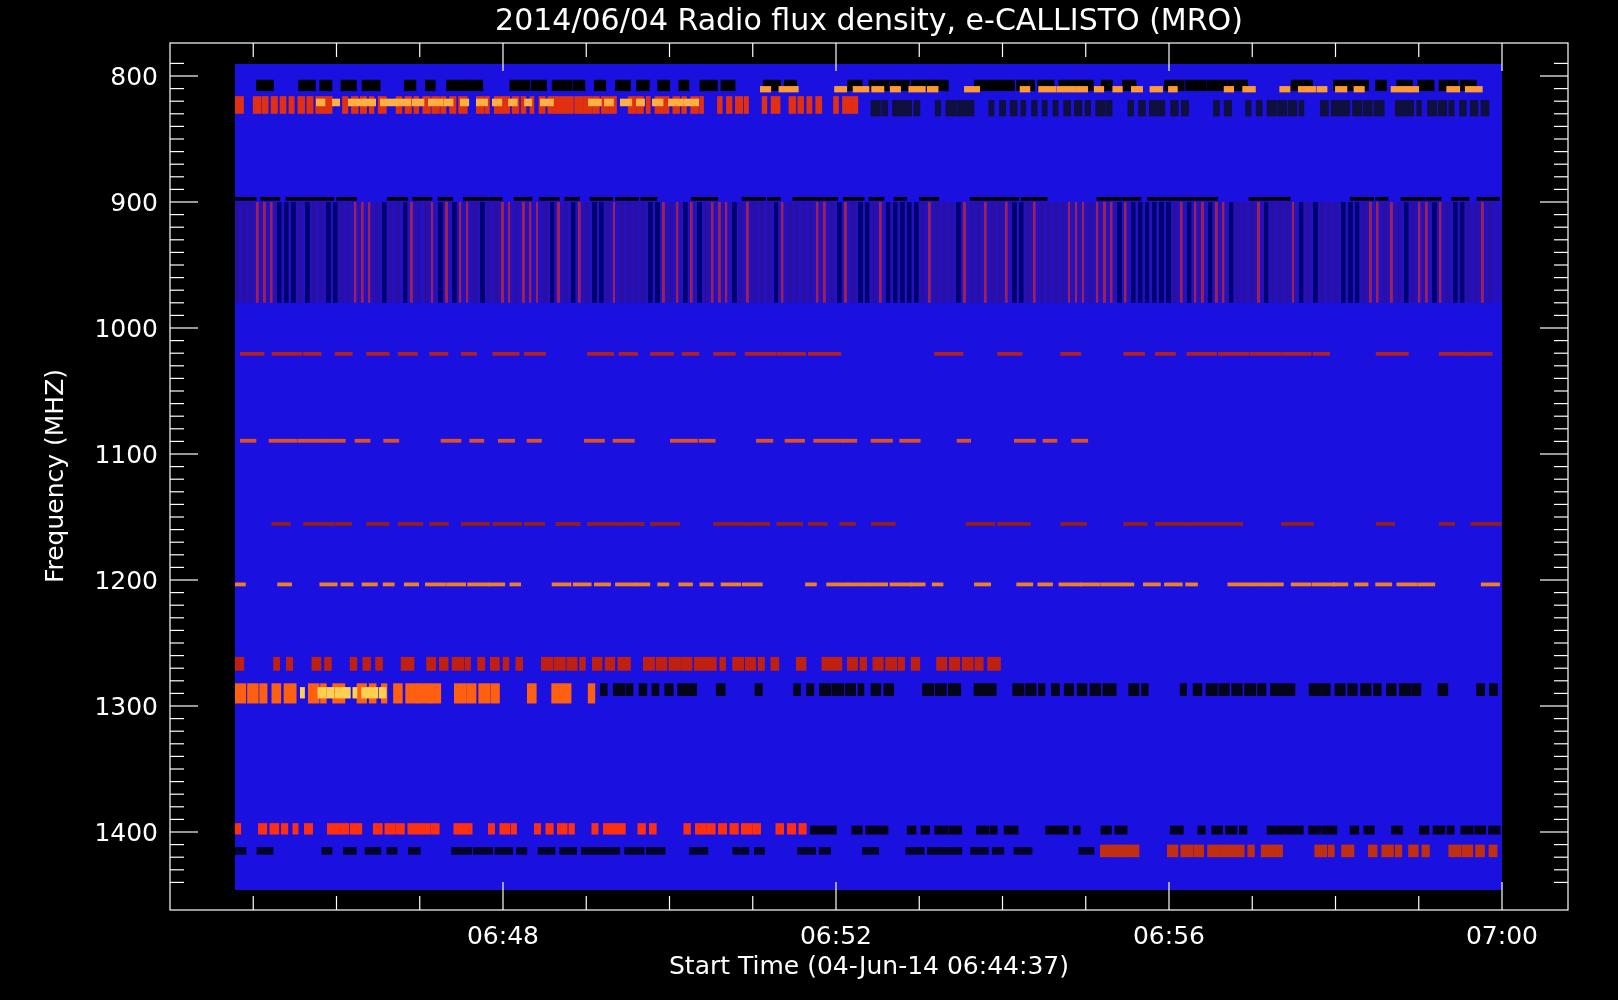 The width and height of the screenshot is (1618, 1000). Describe the element at coordinates (126, 706) in the screenshot. I see `y-tick-label: 1300` at that location.